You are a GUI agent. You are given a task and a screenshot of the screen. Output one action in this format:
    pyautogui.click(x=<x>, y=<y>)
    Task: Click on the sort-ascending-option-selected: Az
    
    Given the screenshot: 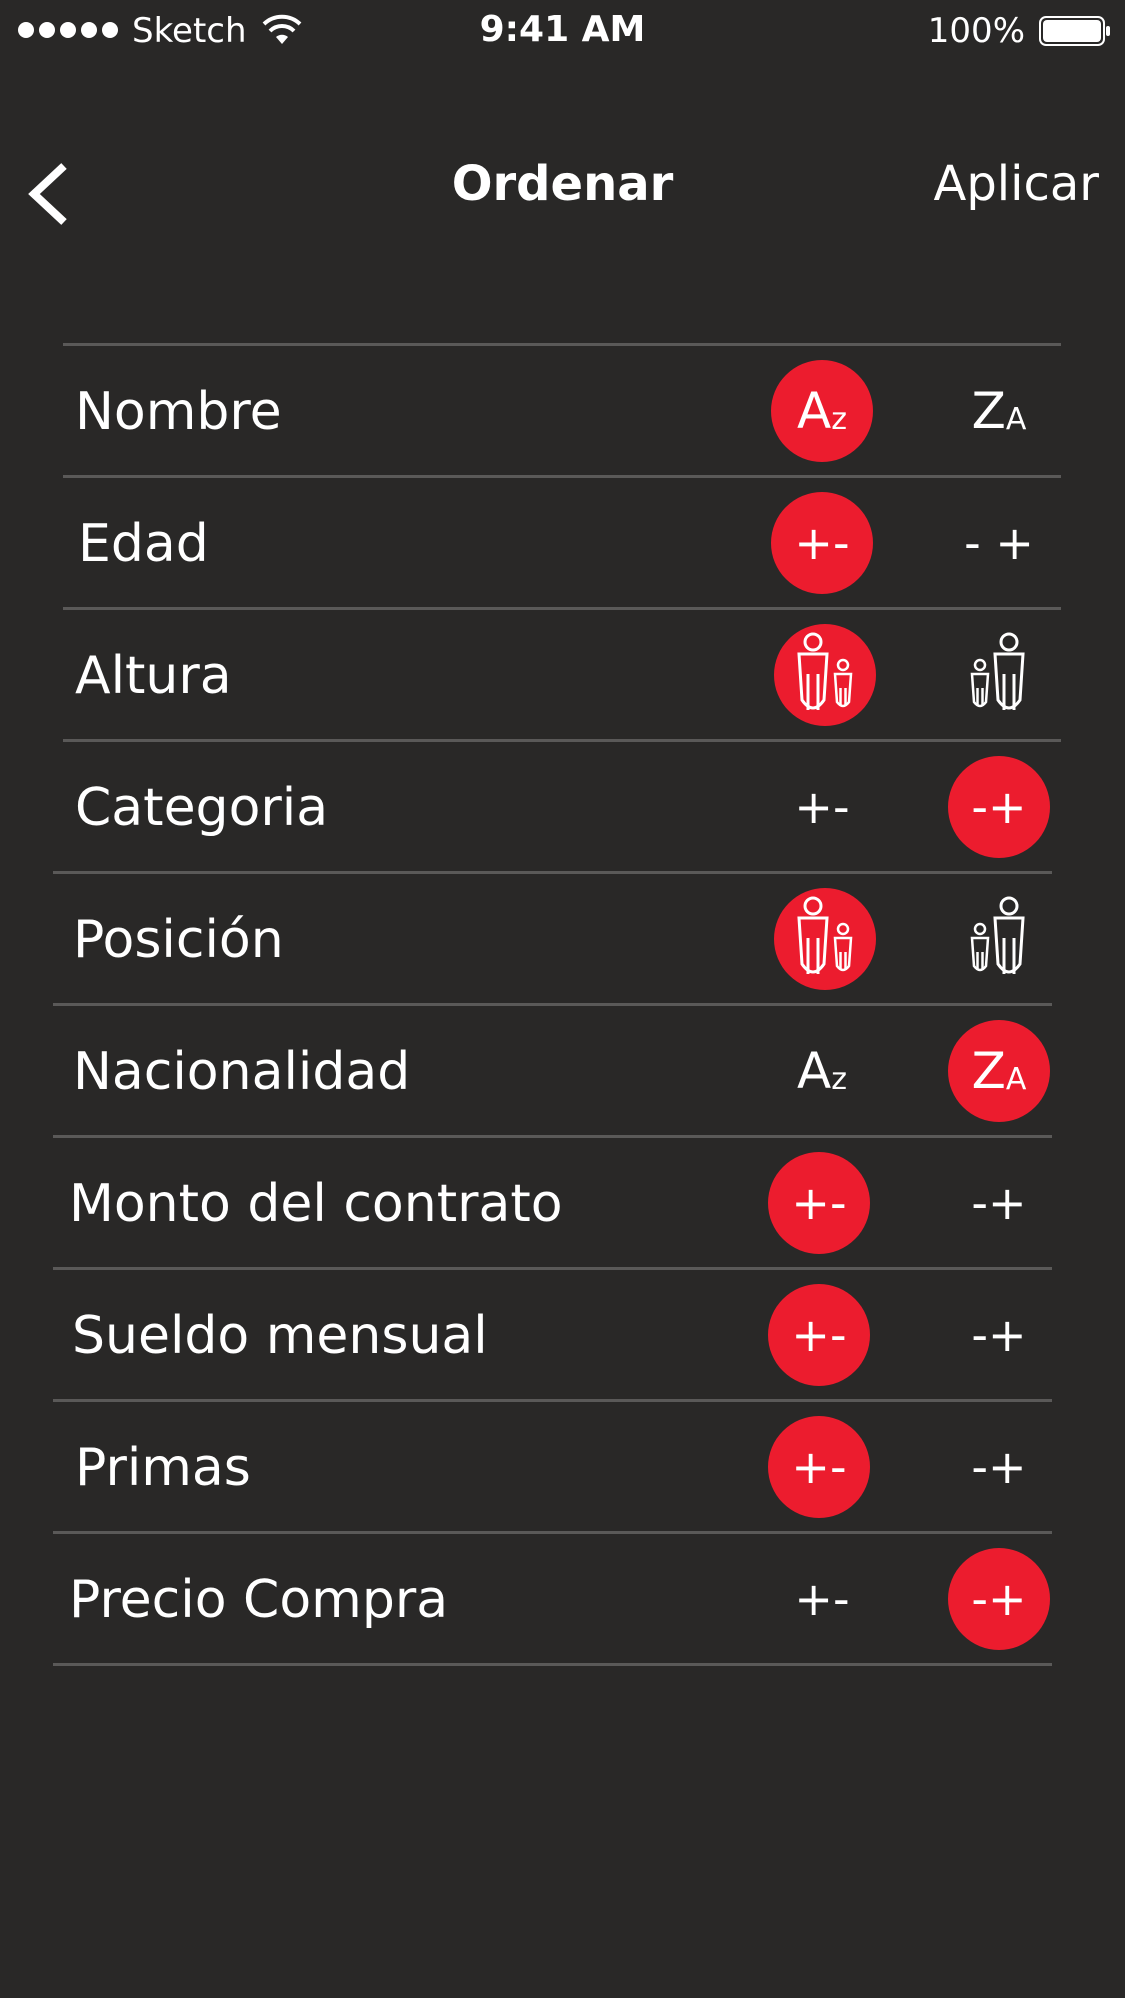 What is the action you would take?
    pyautogui.click(x=822, y=411)
    